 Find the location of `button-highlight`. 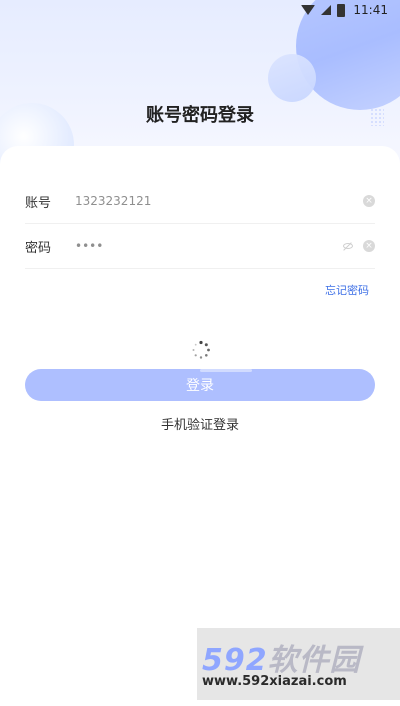

button-highlight is located at coordinates (226, 370).